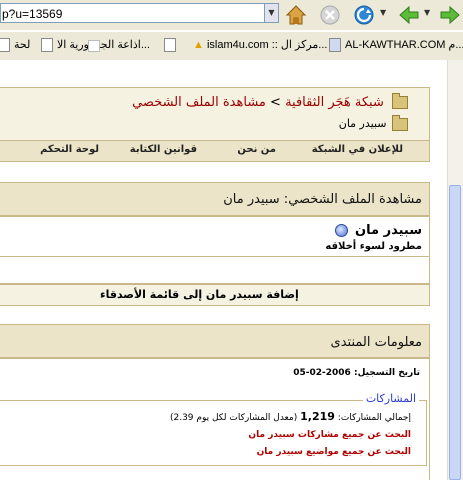 This screenshot has height=480, width=463. What do you see at coordinates (409, 15) in the screenshot?
I see `back-icon` at bounding box center [409, 15].